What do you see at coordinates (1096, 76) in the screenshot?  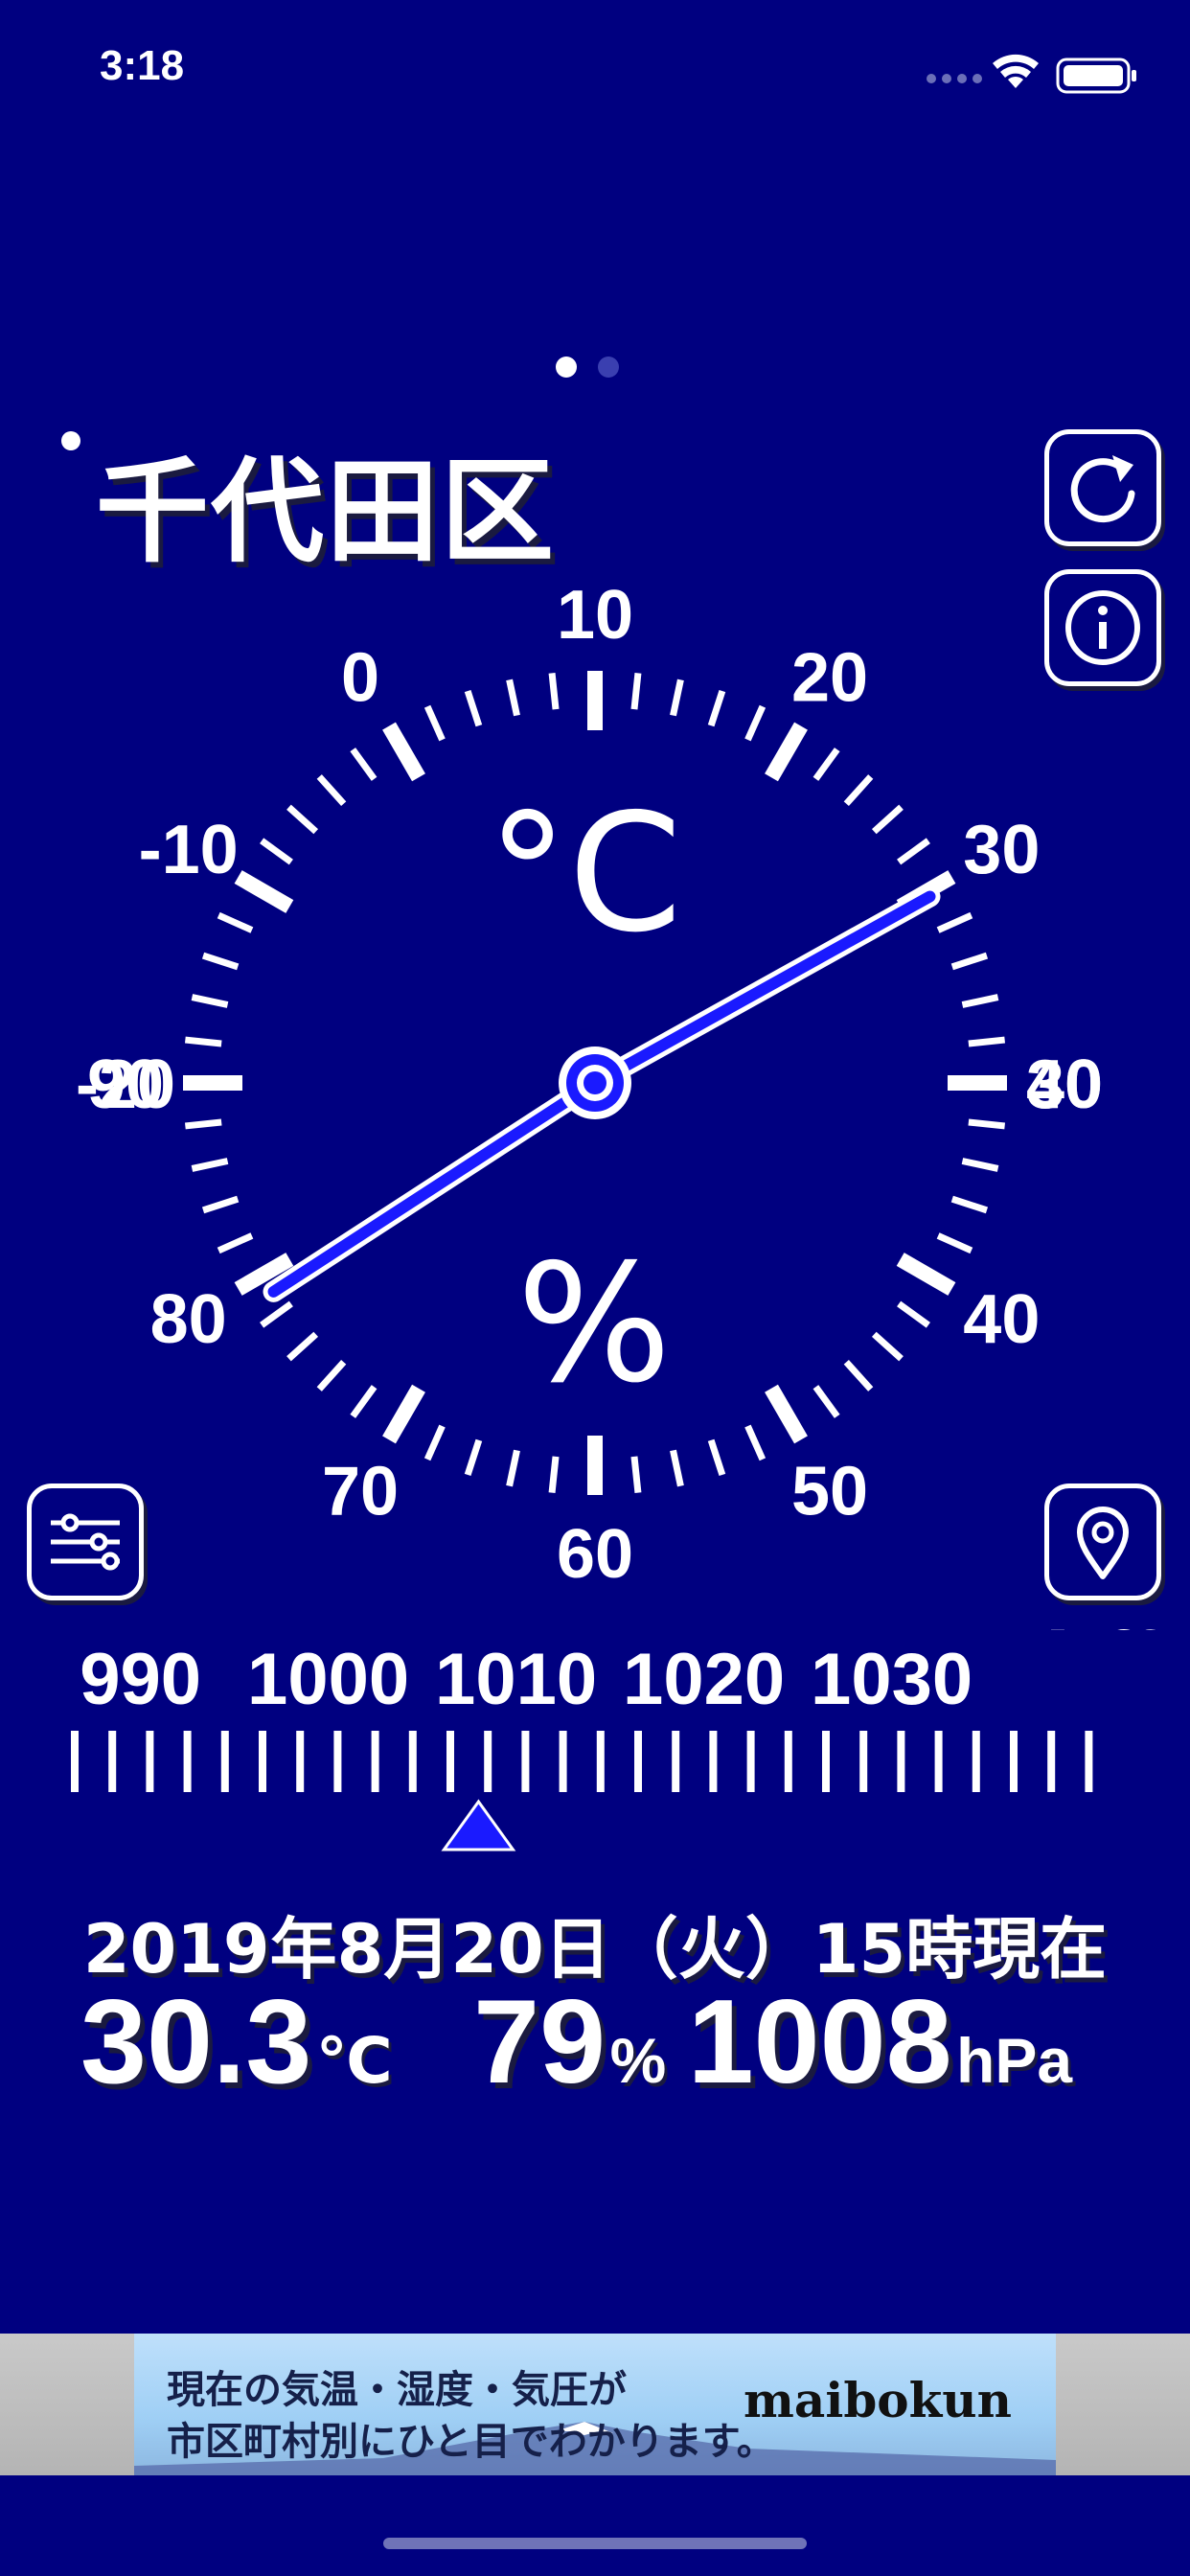 I see `battery-icon` at bounding box center [1096, 76].